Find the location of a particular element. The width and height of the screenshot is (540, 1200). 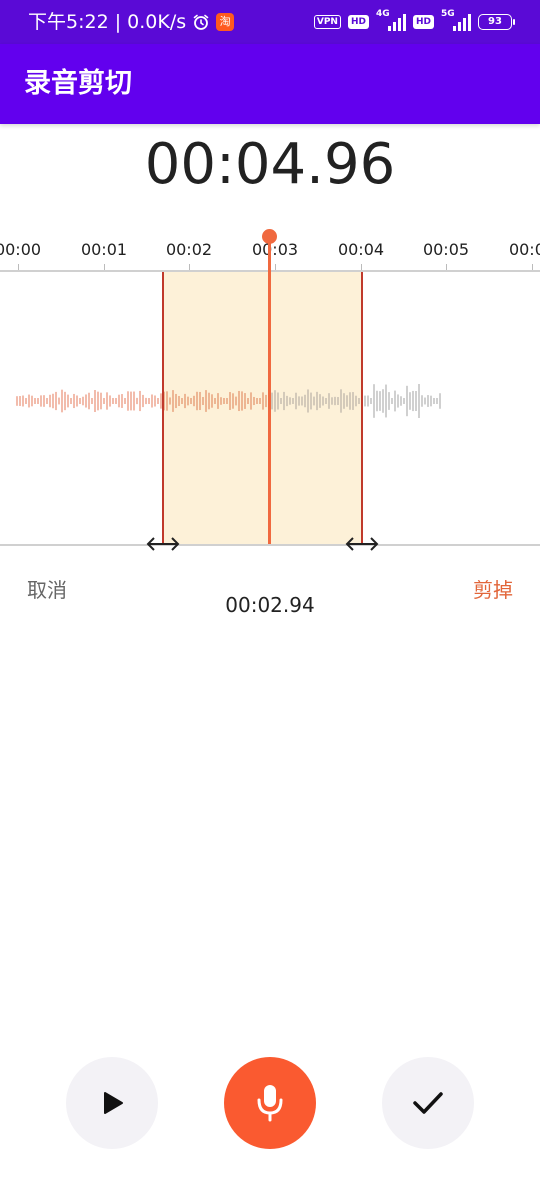

playhead-line is located at coordinates (269, 393).